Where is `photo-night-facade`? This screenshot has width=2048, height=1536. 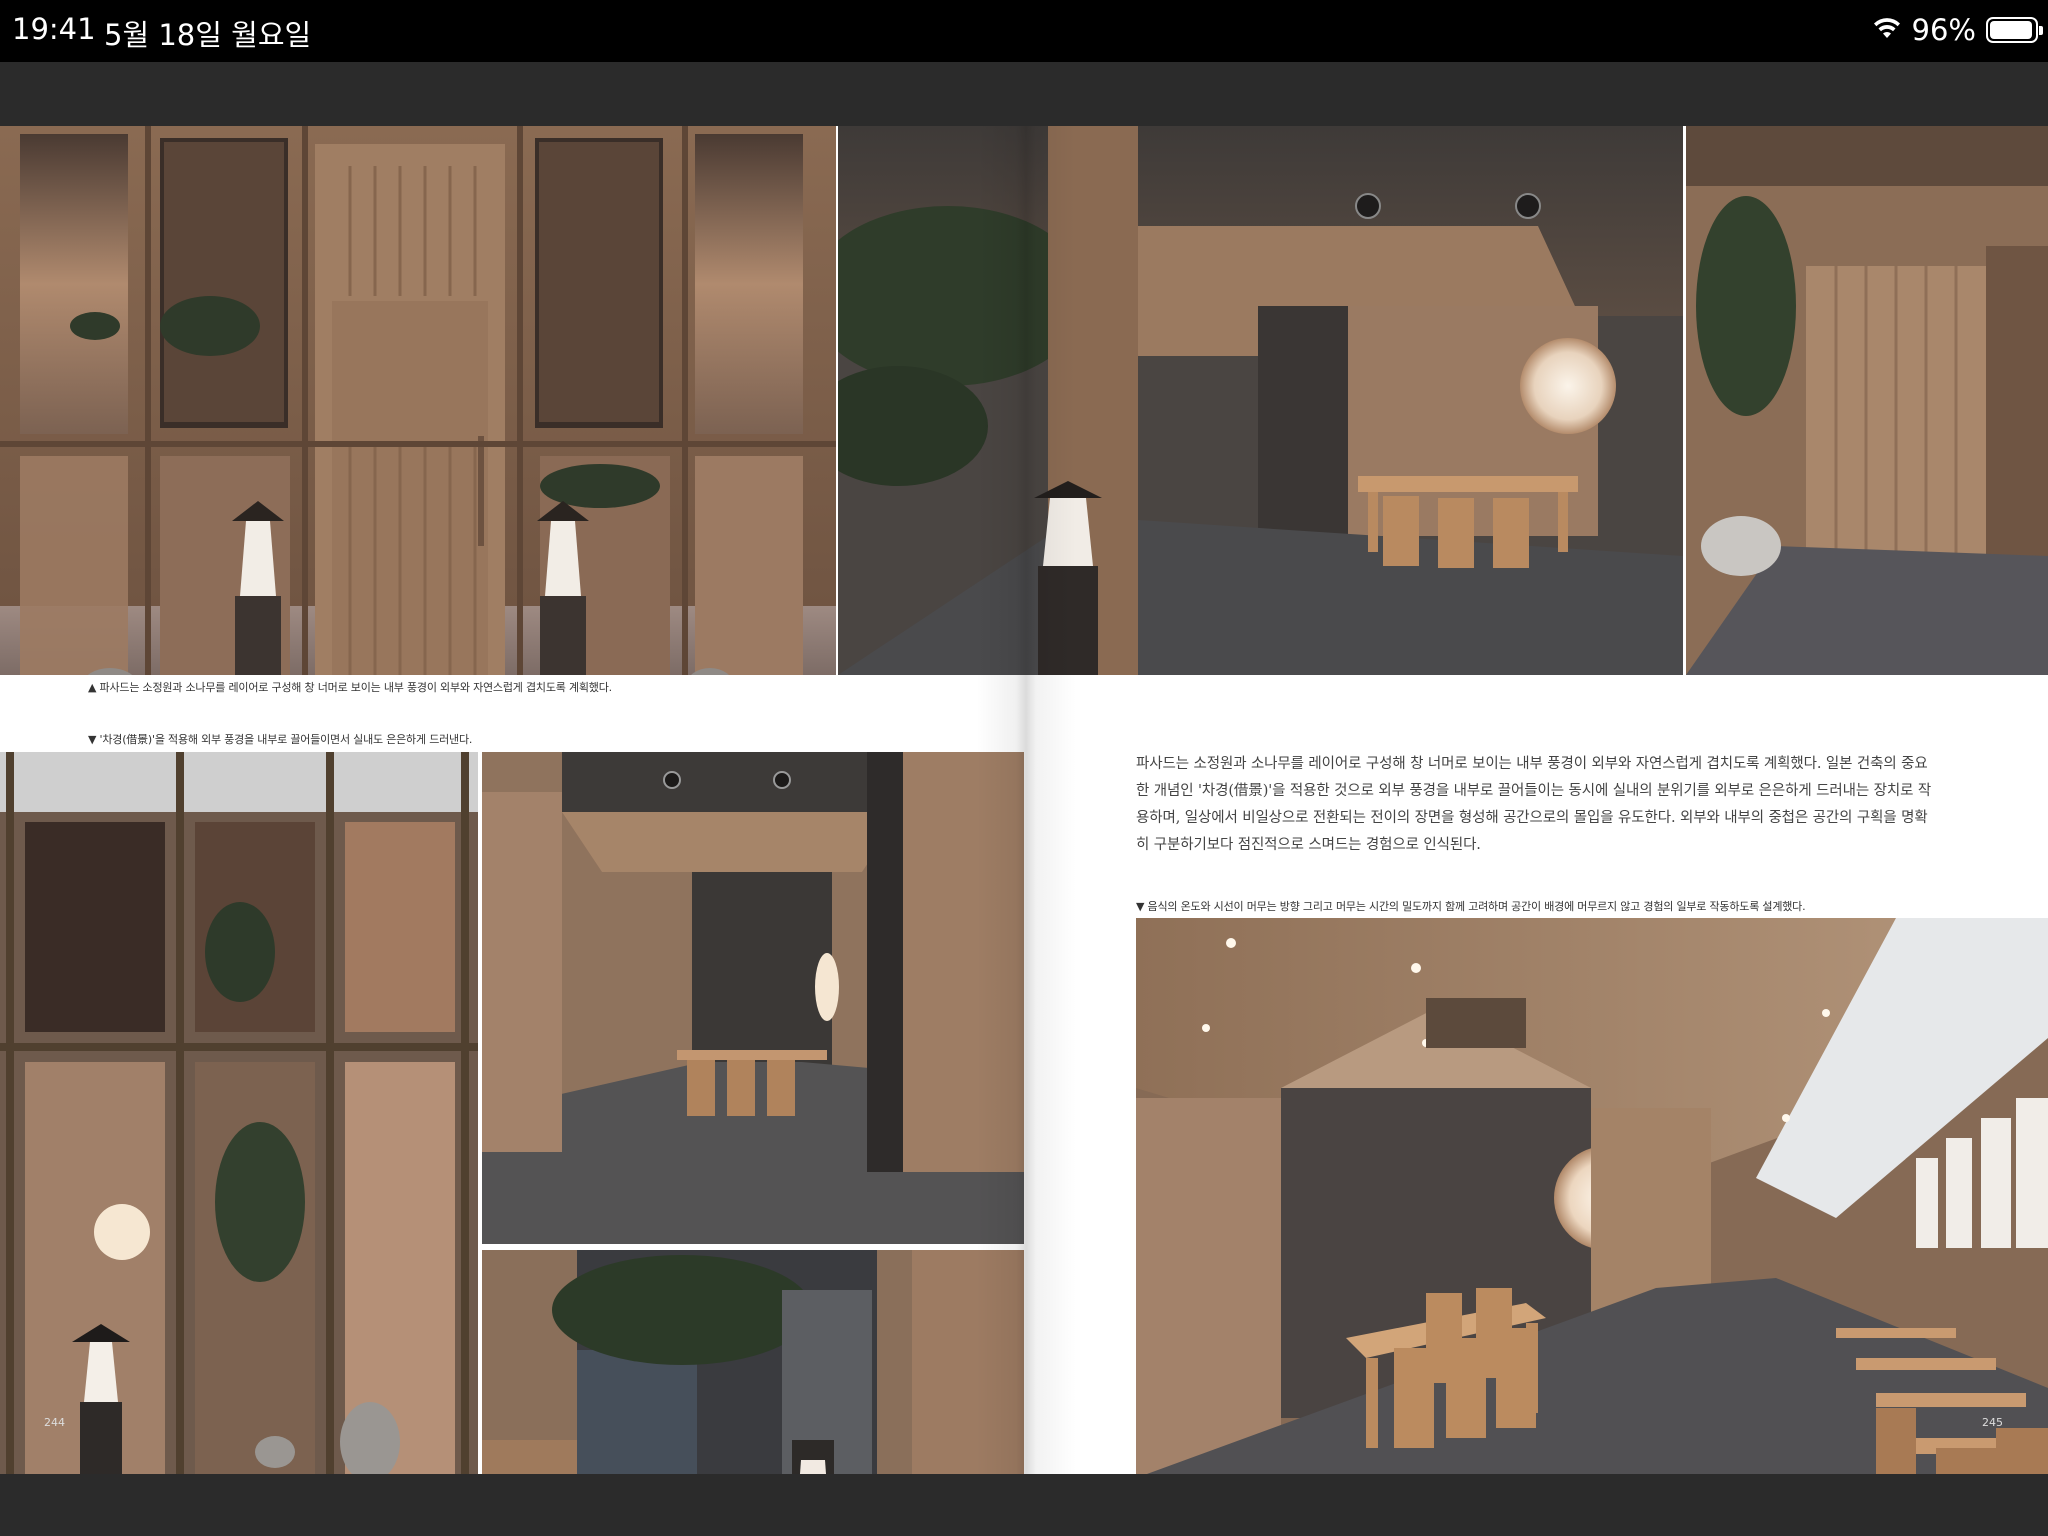
photo-night-facade is located at coordinates (239, 1113).